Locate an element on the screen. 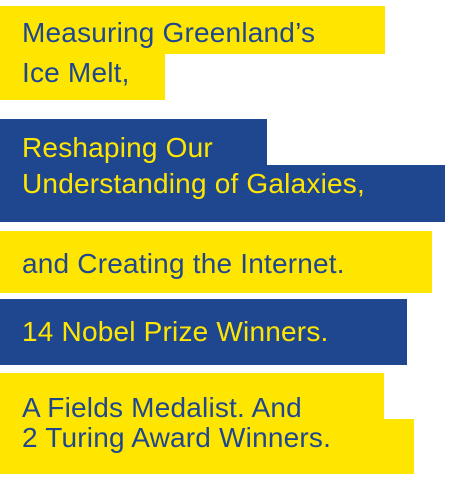 This screenshot has width=473, height=480. headline-galaxies-line2: Understanding of Galaxies, is located at coordinates (193, 183).